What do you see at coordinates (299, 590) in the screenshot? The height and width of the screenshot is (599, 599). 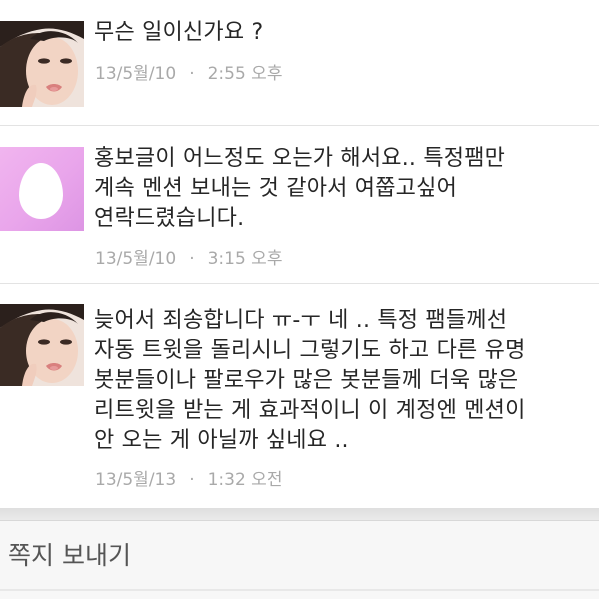 I see `input-underline` at bounding box center [299, 590].